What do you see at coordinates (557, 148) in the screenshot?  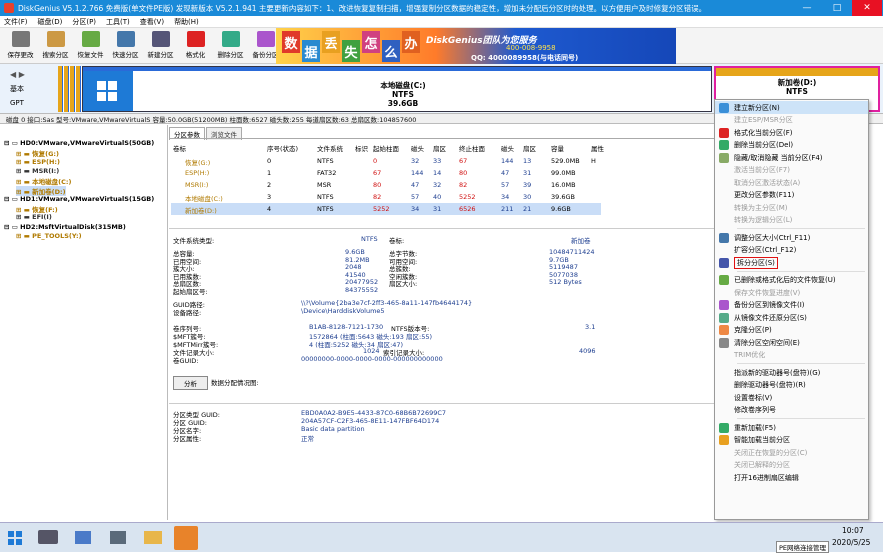 I see `column-header: 容量` at bounding box center [557, 148].